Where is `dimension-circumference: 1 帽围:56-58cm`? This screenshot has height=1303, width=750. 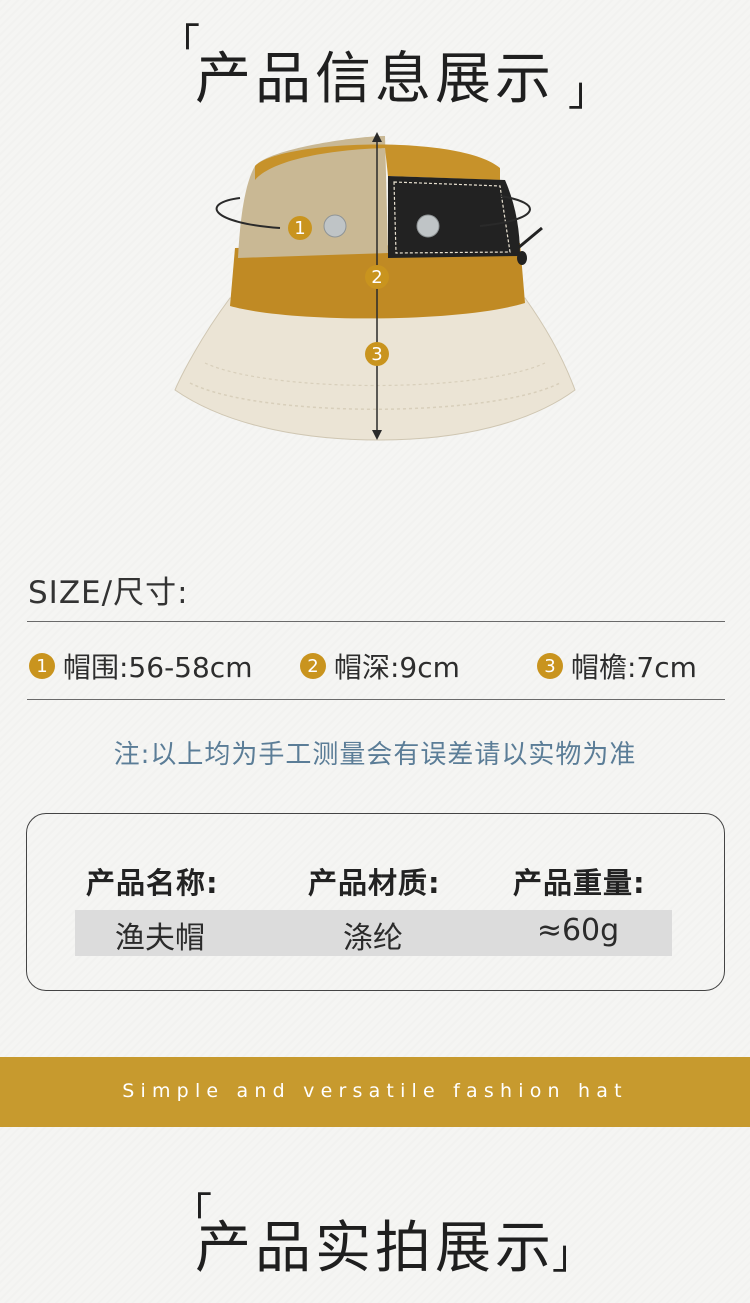 dimension-circumference: 1 帽围:56-58cm is located at coordinates (140, 666).